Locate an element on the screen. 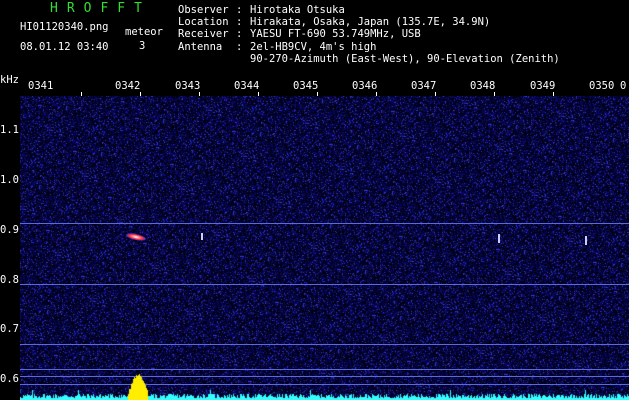 This screenshot has width=629, height=400. receiver-value: YAESU FT-690 53.749MHz, USB is located at coordinates (335, 34).